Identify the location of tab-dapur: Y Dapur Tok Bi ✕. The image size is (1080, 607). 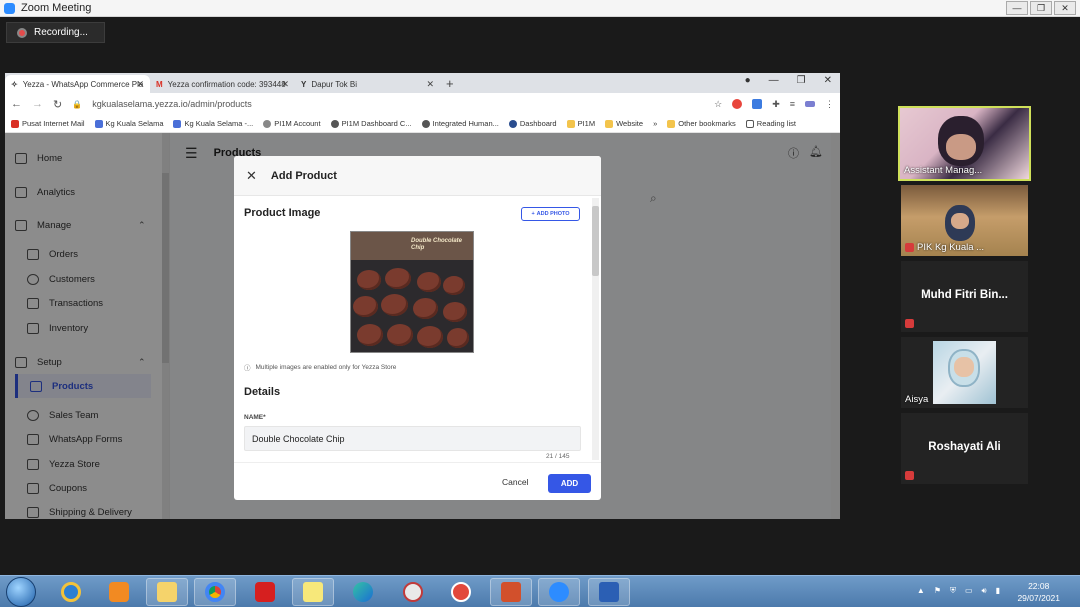
(367, 84).